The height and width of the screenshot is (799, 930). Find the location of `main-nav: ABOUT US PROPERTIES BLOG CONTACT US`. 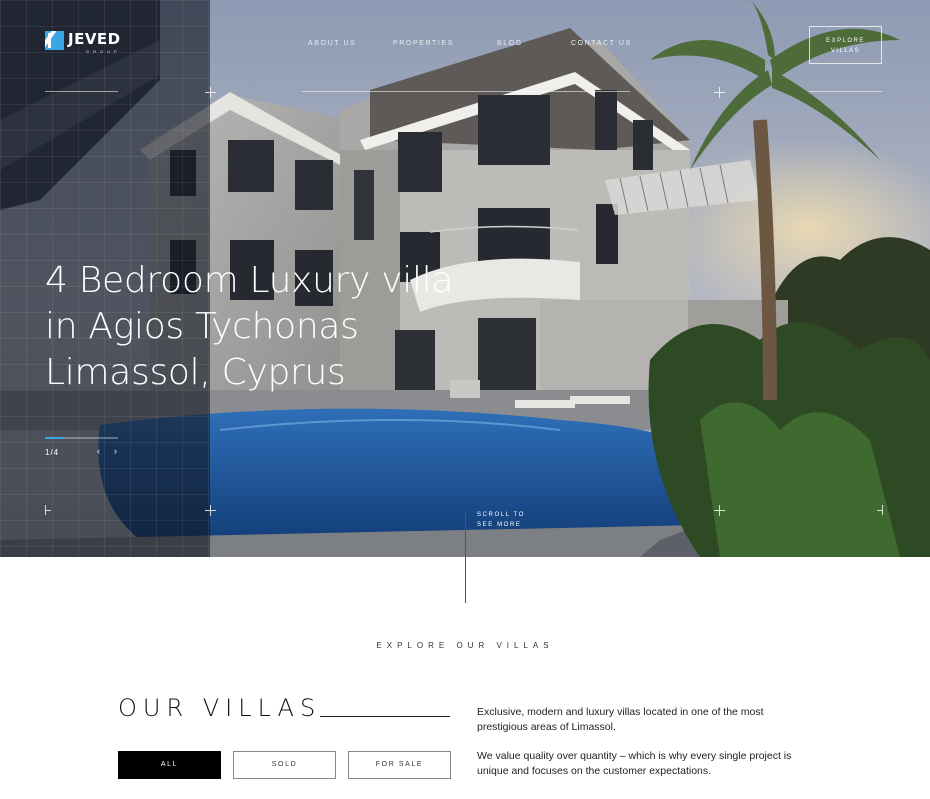

main-nav: ABOUT US PROPERTIES BLOG CONTACT US is located at coordinates (465, 45).